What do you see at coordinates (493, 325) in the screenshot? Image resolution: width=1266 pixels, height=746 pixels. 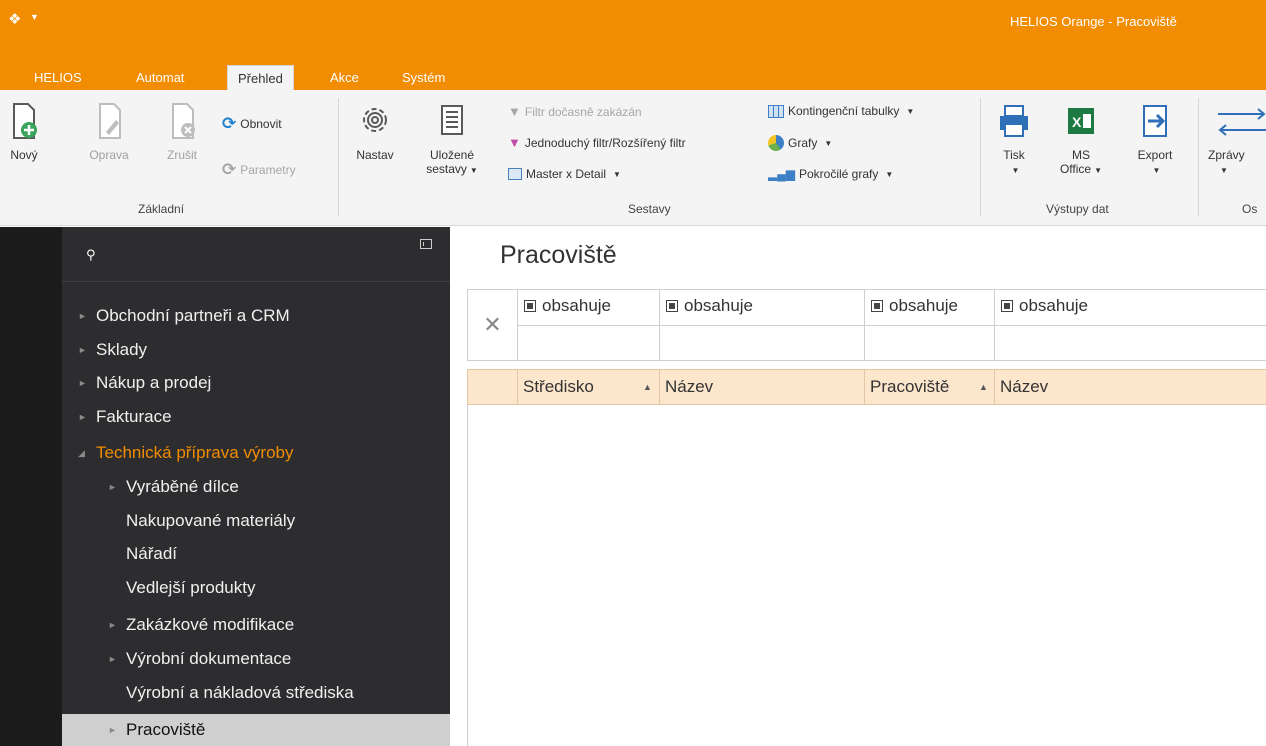 I see `clear-filter-icon: ✕` at bounding box center [493, 325].